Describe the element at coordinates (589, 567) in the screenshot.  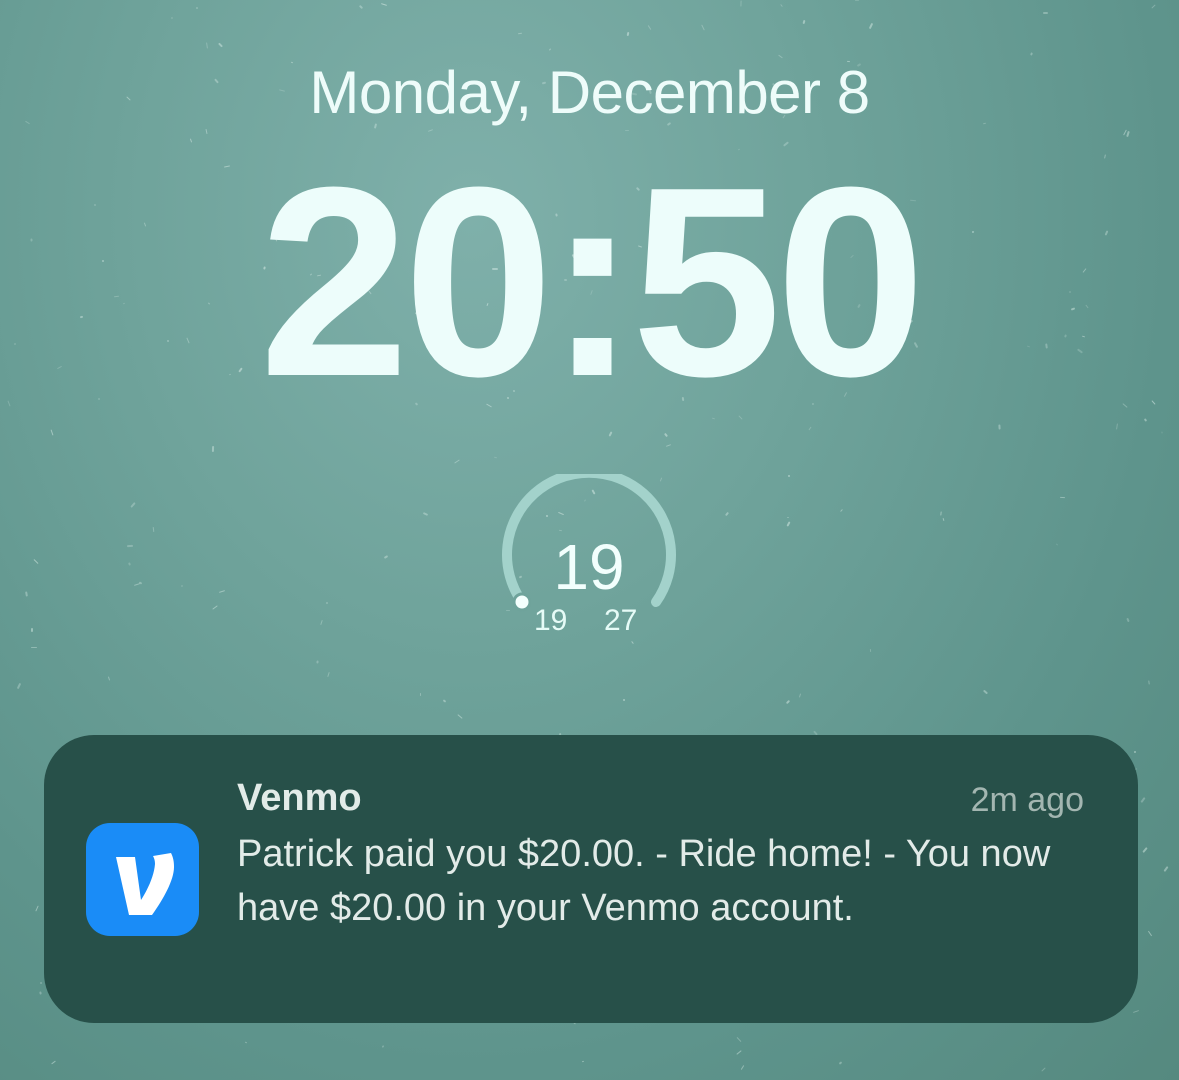
I see `gauge-current-value: 19` at that location.